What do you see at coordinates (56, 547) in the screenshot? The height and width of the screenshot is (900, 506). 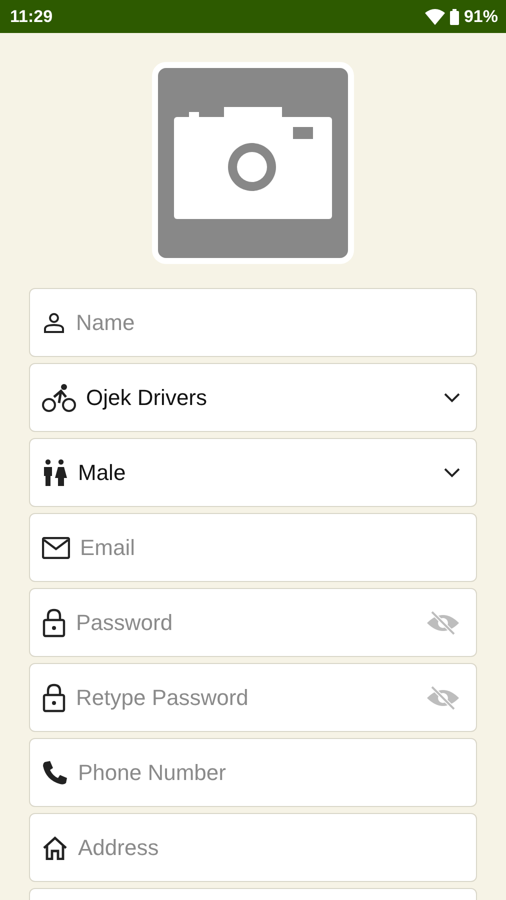 I see `envelope-icon` at bounding box center [56, 547].